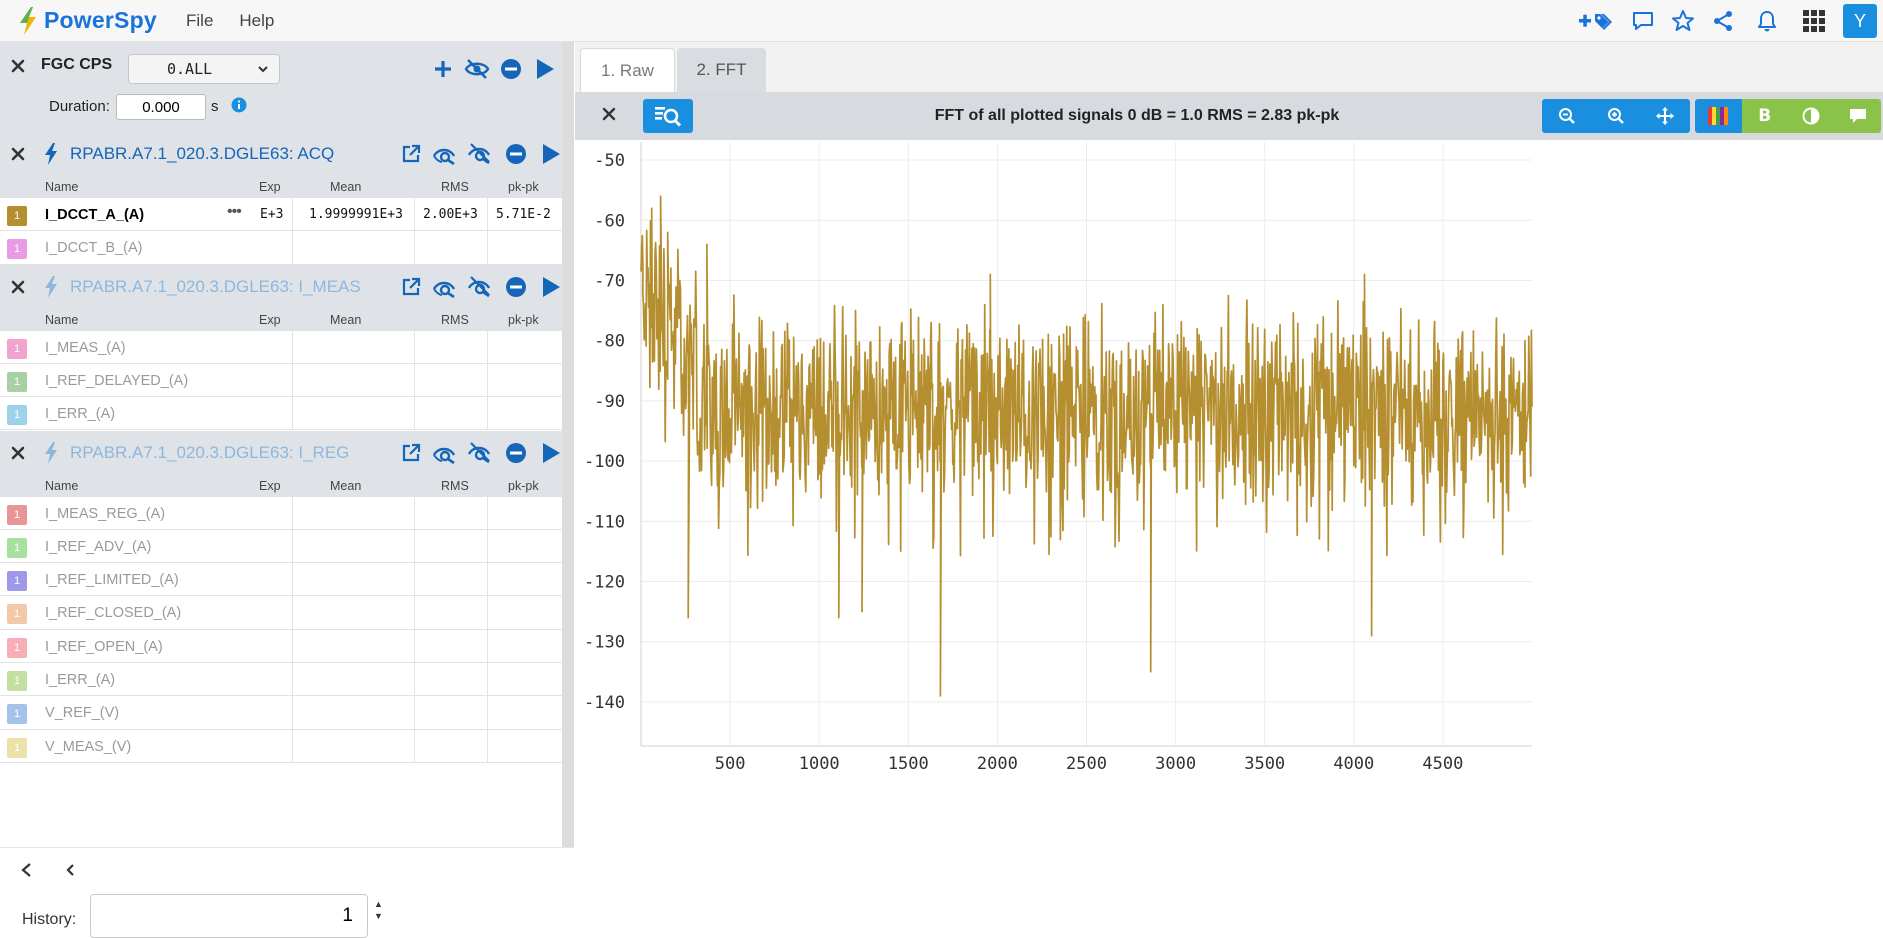 This screenshot has width=1883, height=938. What do you see at coordinates (378, 904) in the screenshot?
I see `stepper-up-icon: ▲` at bounding box center [378, 904].